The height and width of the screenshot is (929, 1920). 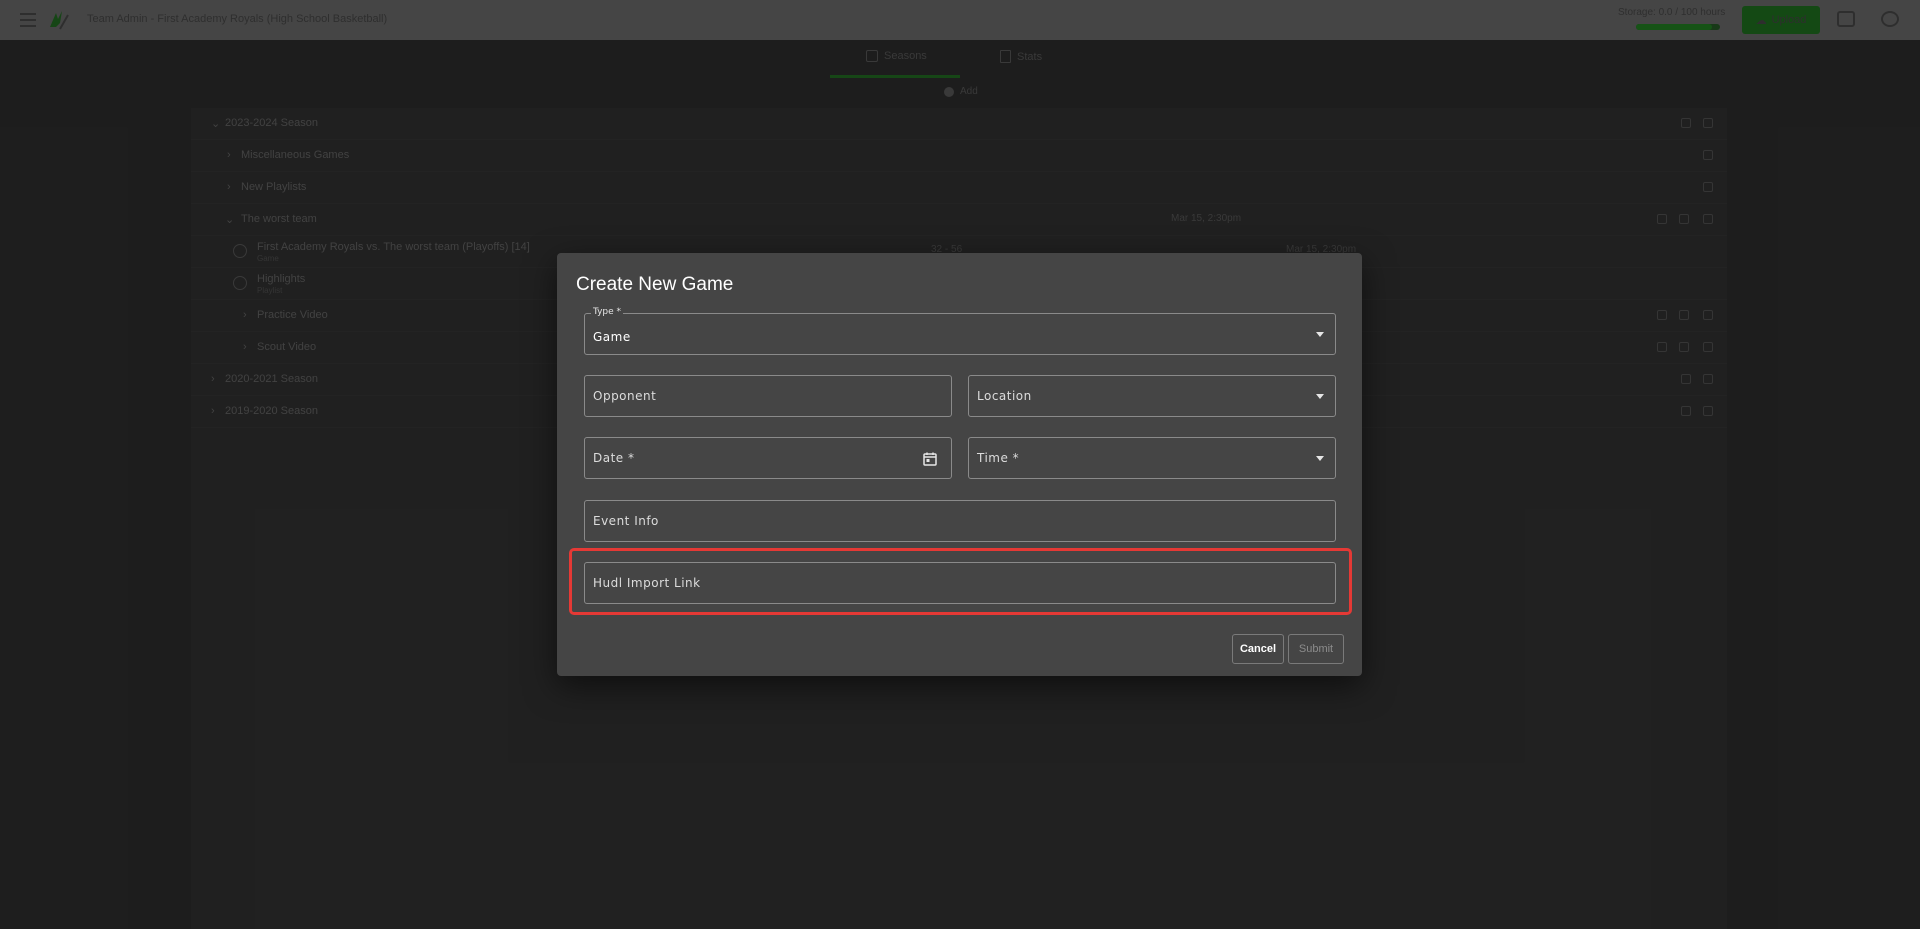 I want to click on opponent-placeholder: Opponent, so click(x=625, y=396).